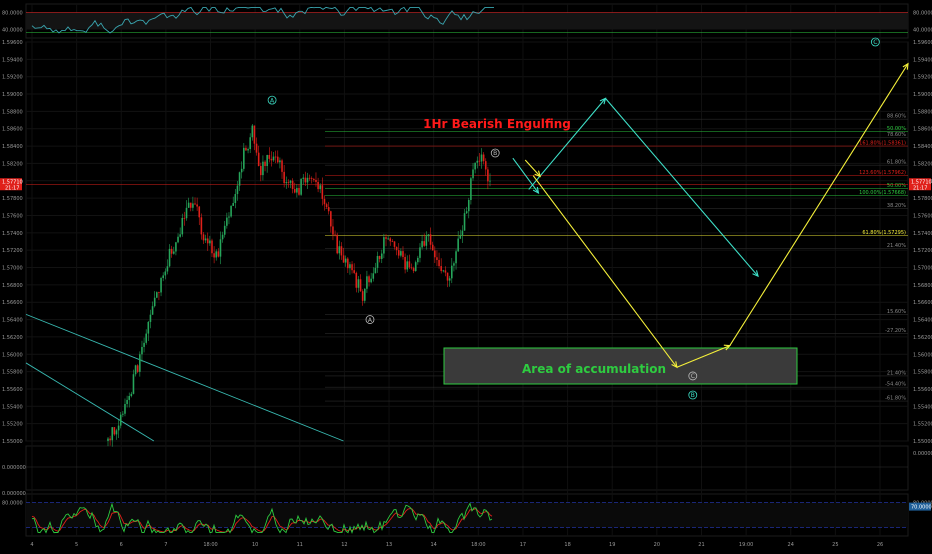 The height and width of the screenshot is (554, 932). What do you see at coordinates (657, 545) in the screenshot?
I see `time-tick-label: 20` at bounding box center [657, 545].